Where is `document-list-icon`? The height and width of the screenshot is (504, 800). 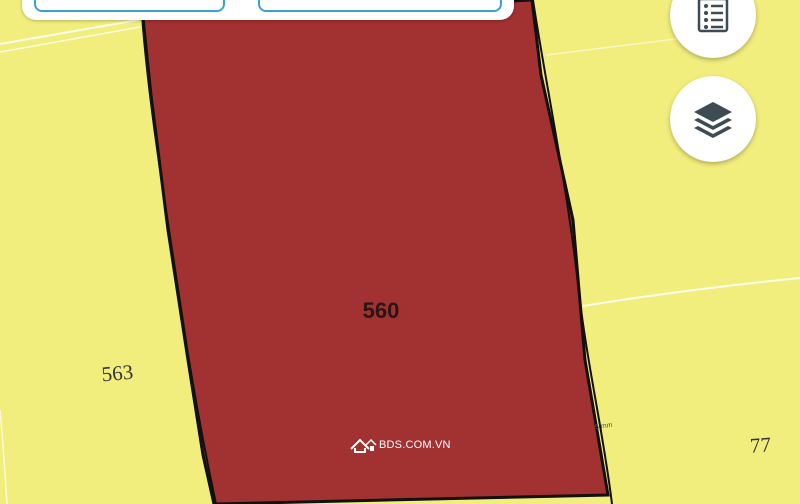 document-list-icon is located at coordinates (713, 16).